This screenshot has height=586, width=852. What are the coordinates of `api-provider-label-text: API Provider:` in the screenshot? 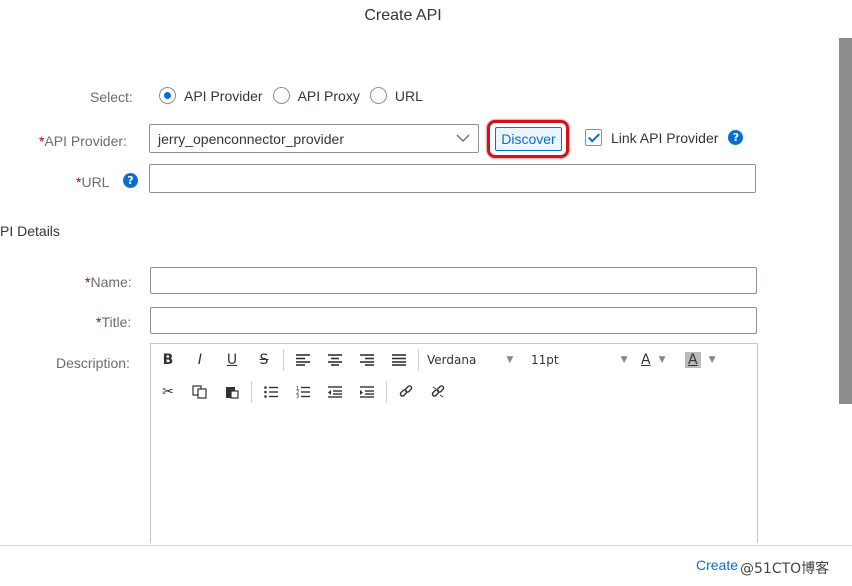 It's located at (85, 141).